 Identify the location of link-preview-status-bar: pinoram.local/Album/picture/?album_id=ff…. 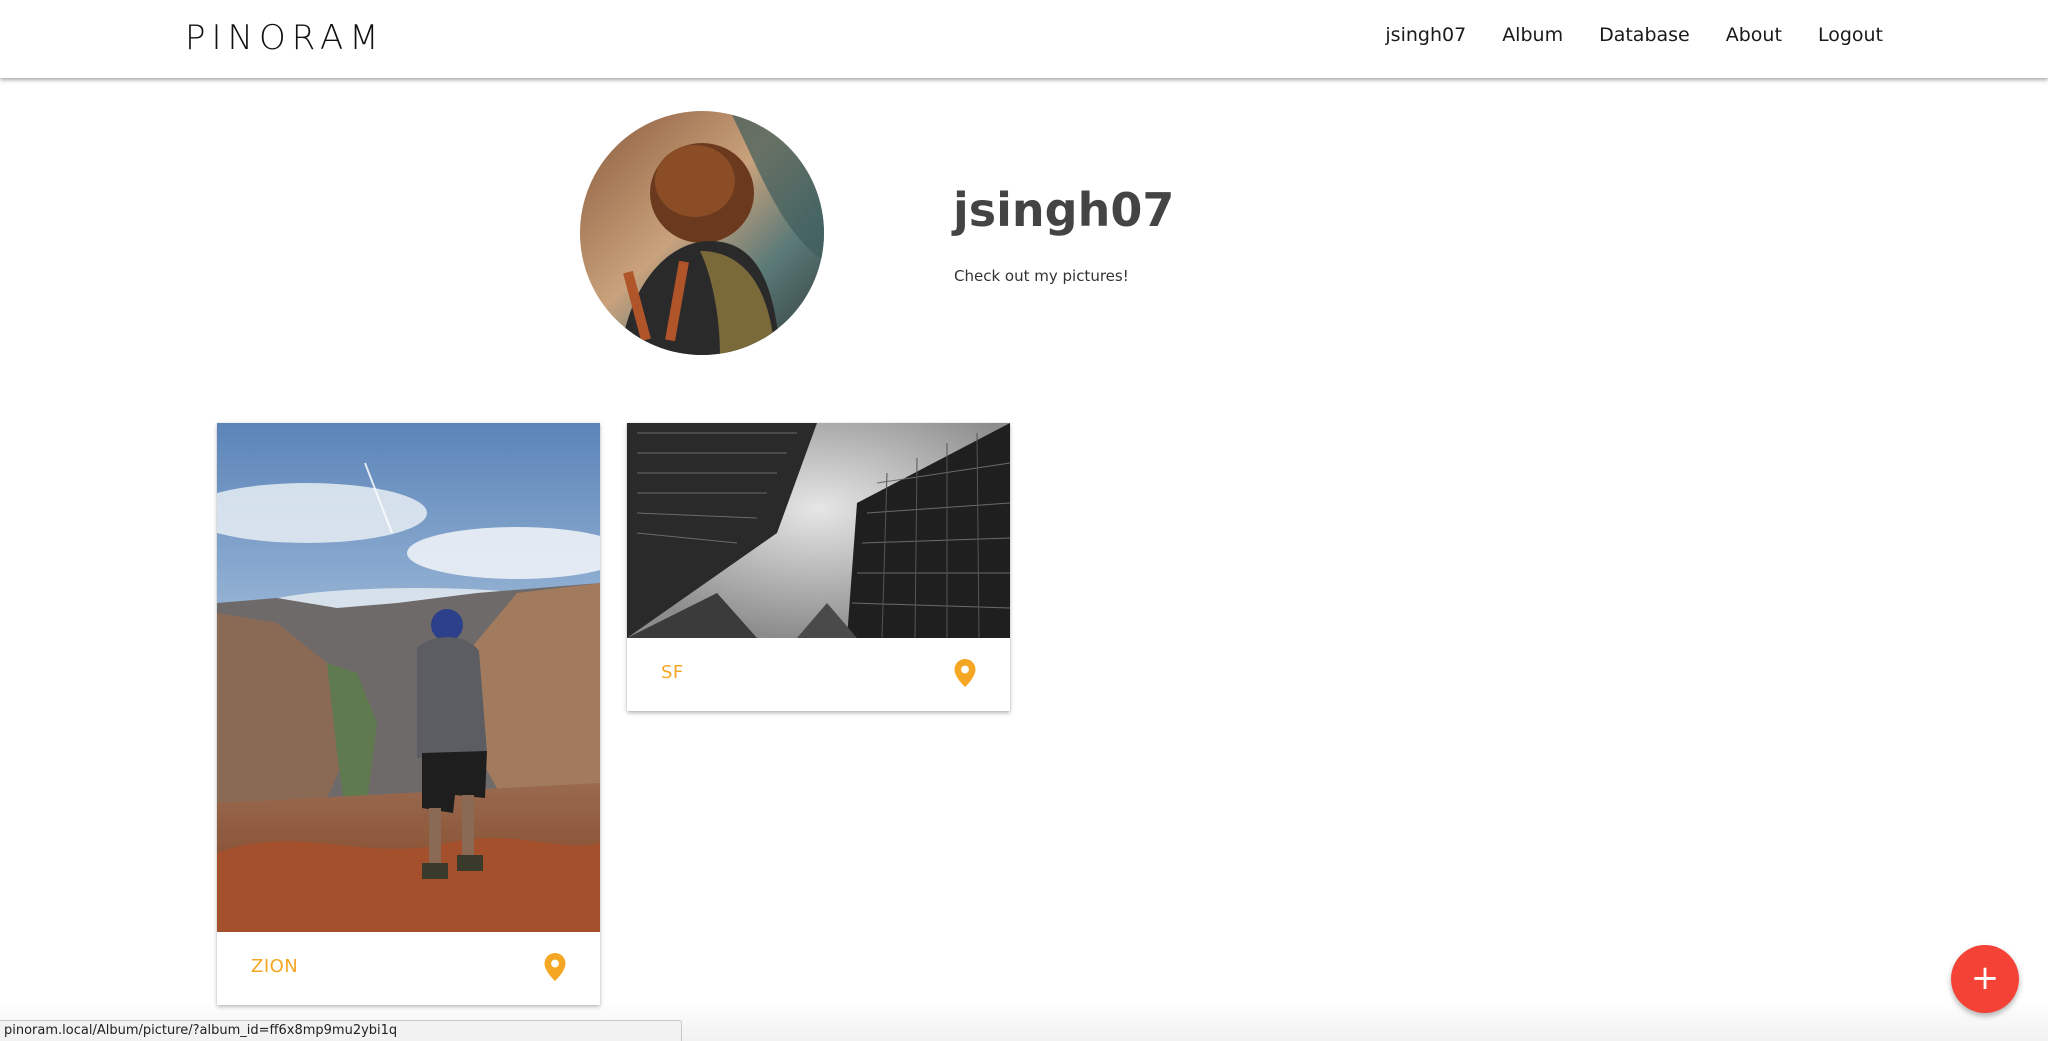
(341, 1030).